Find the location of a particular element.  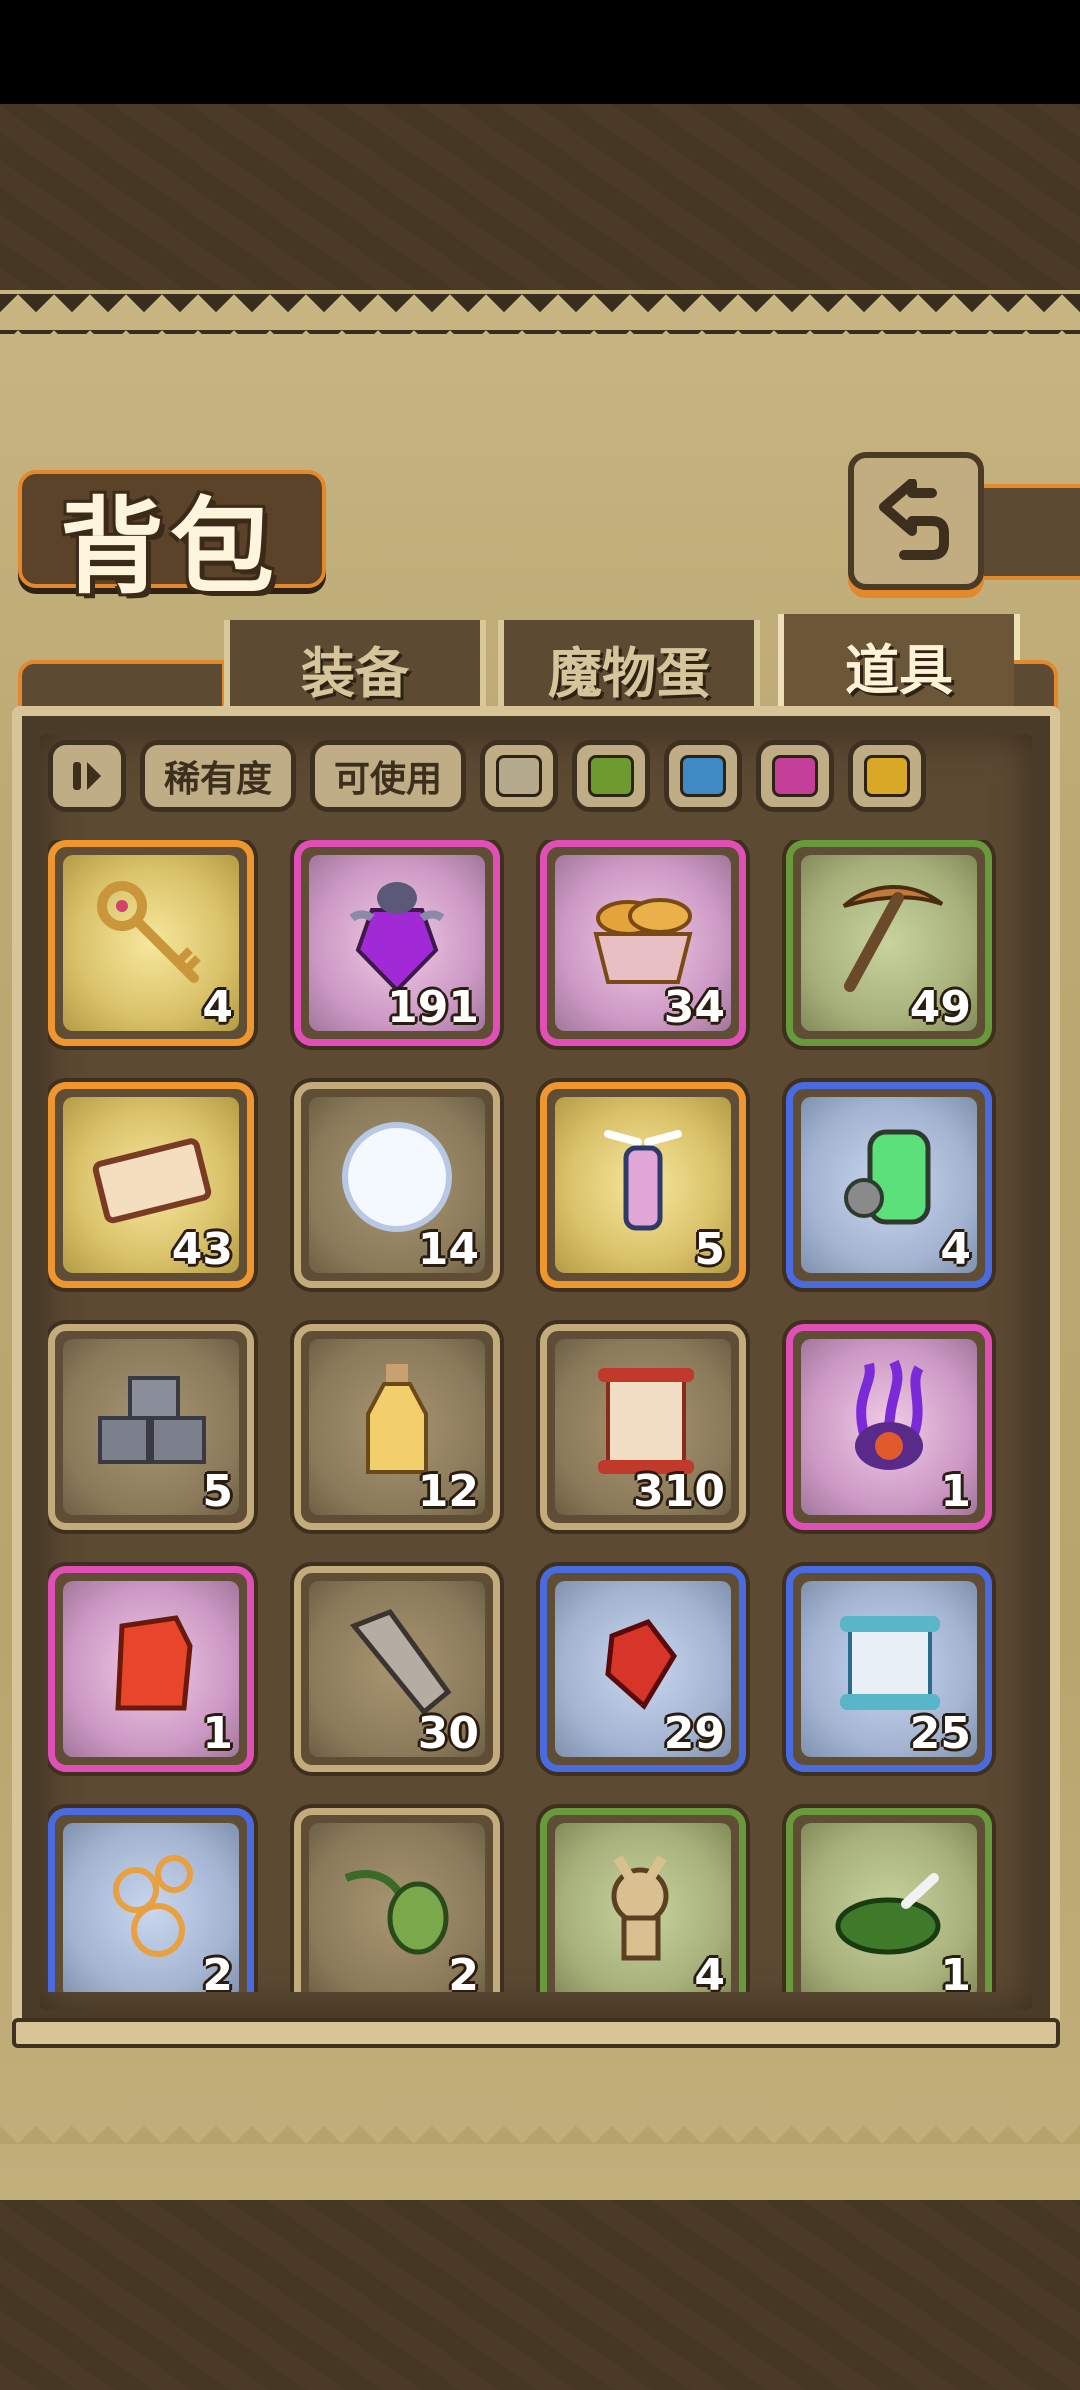

straw-doll-icon is located at coordinates (640, 1908).